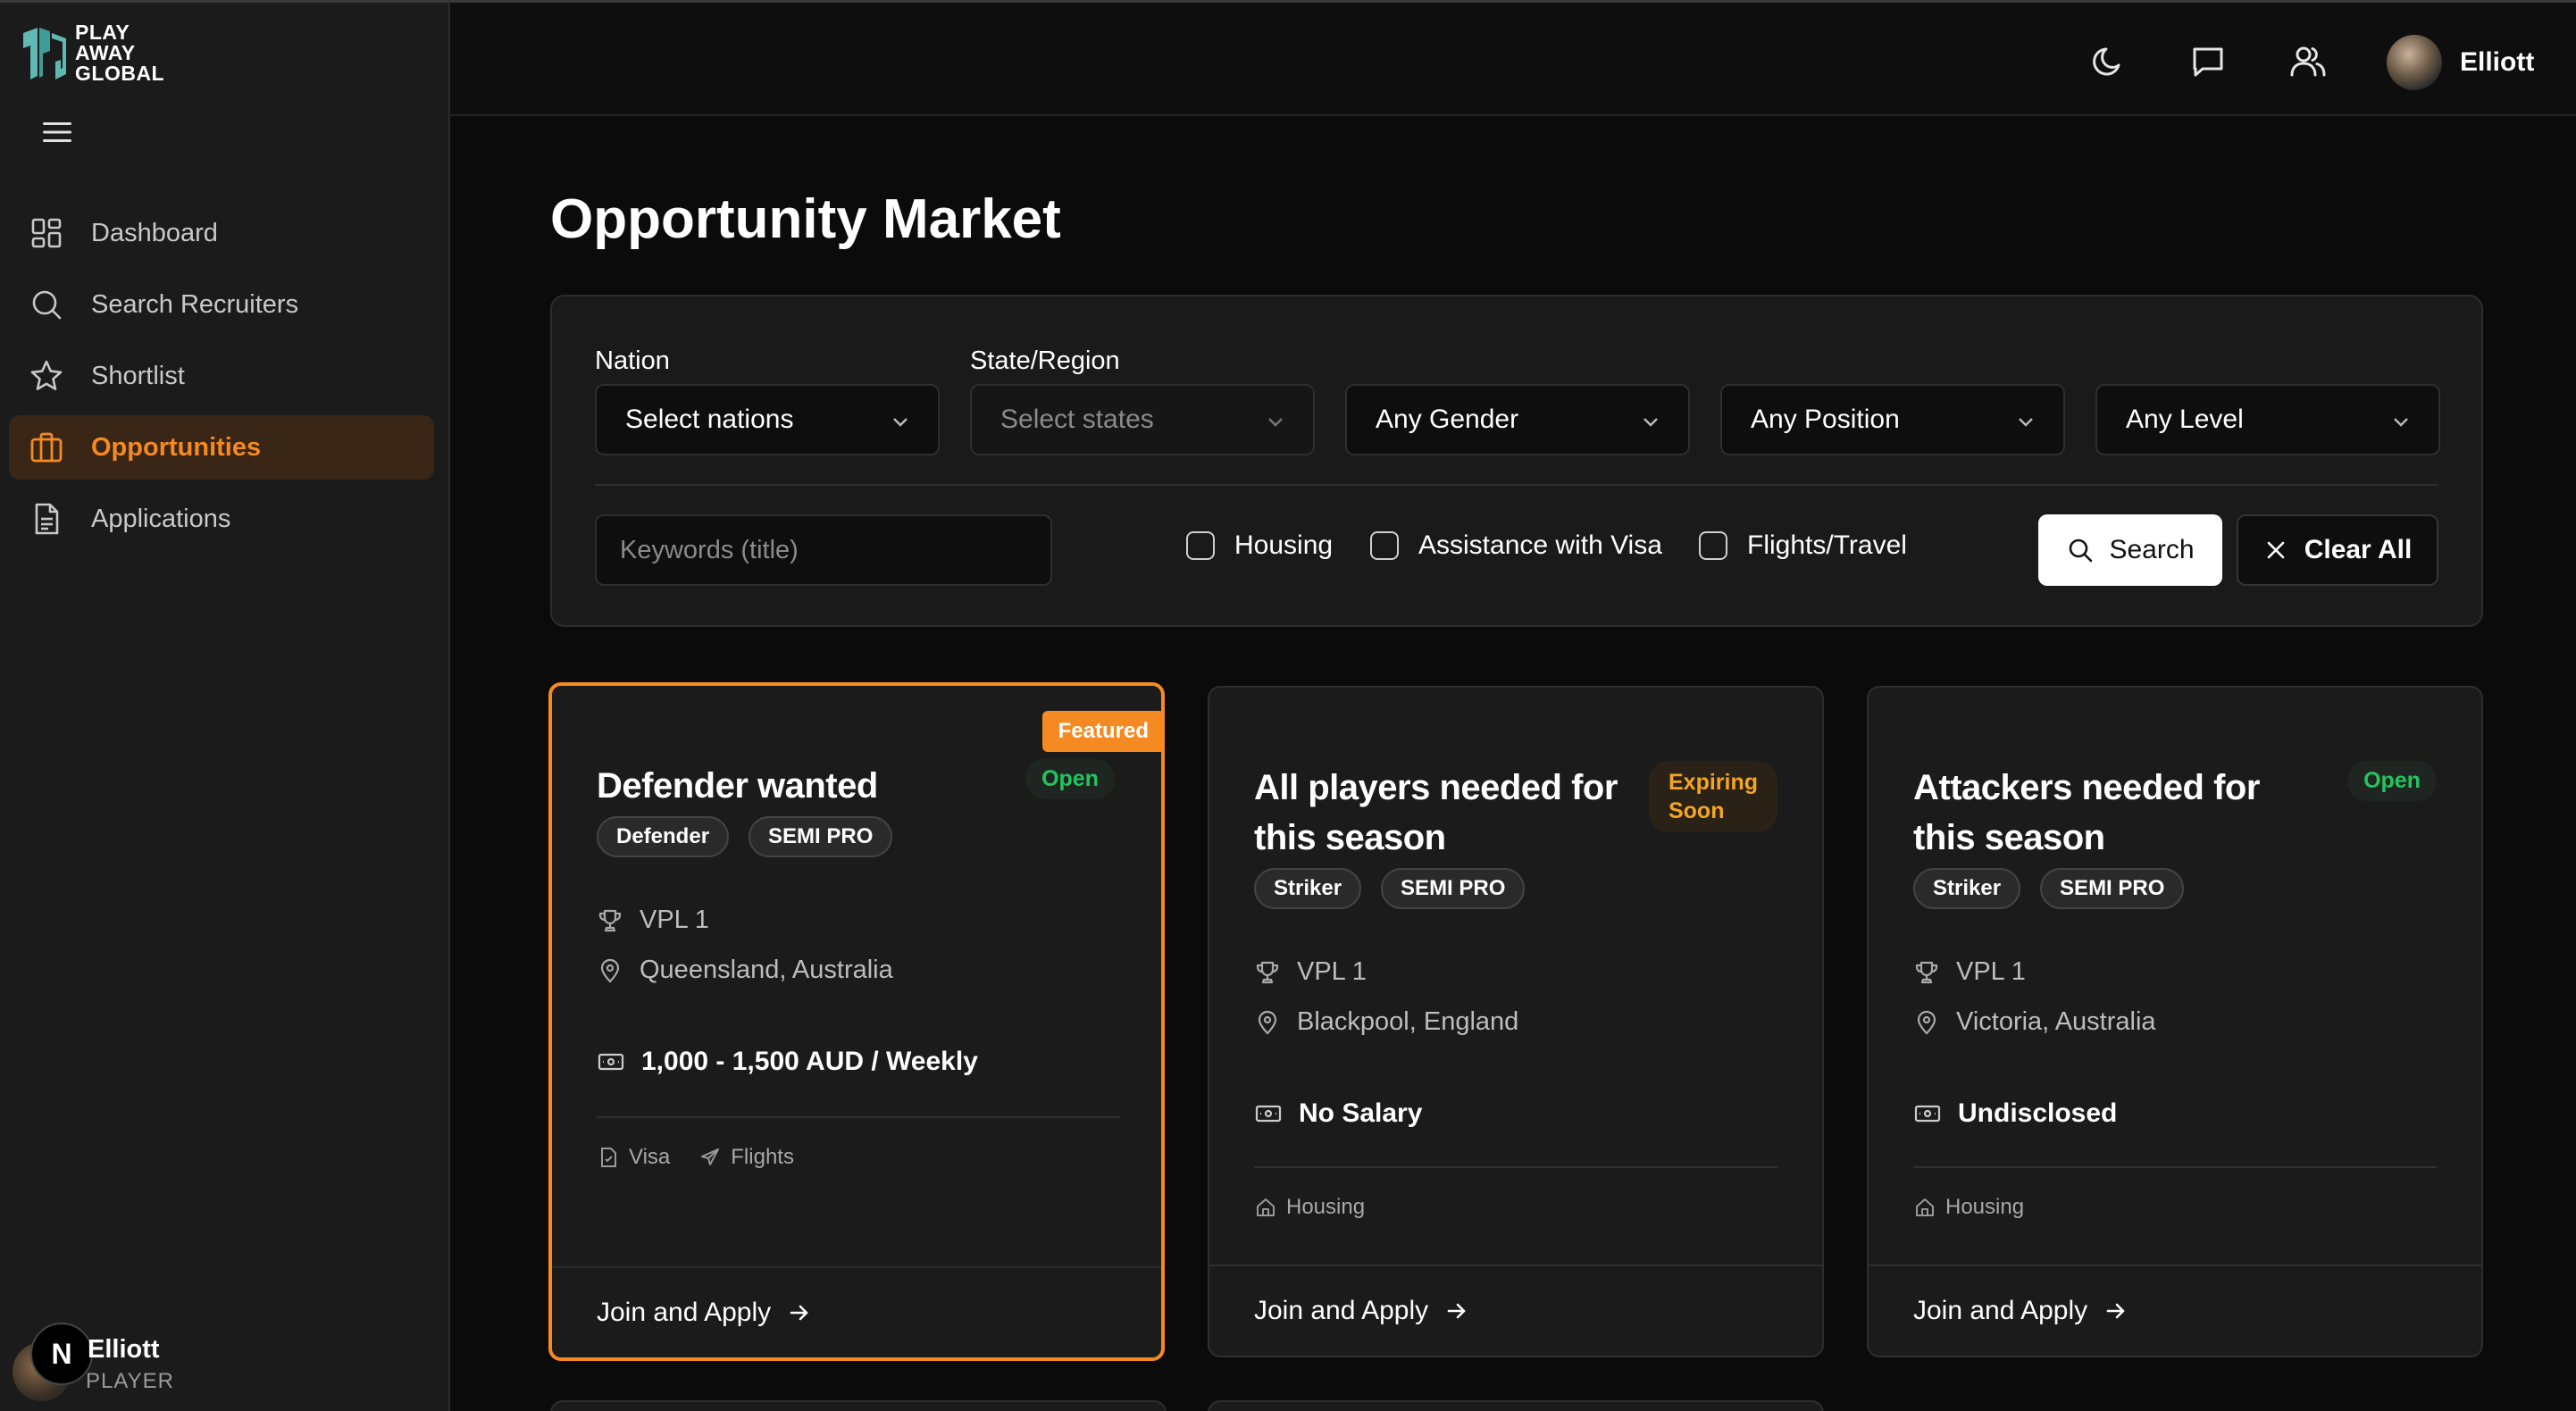  Describe the element at coordinates (767, 970) in the screenshot. I see `card-location-text: Queensland, Australia` at that location.